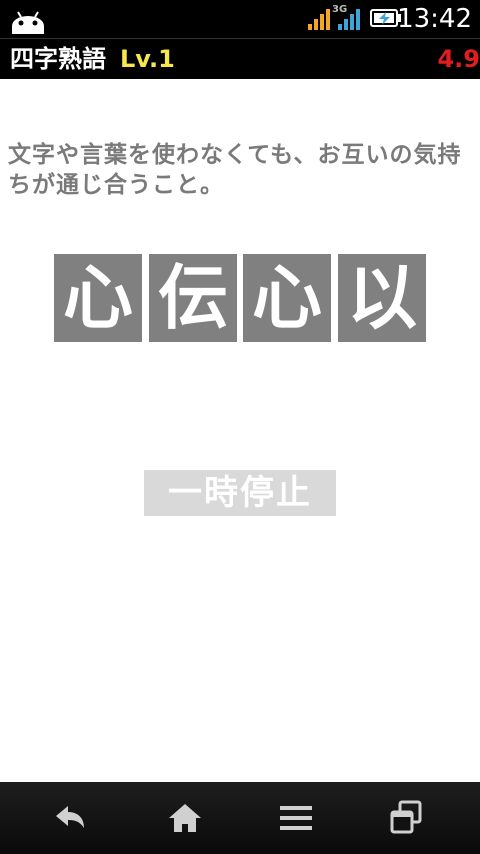 The width and height of the screenshot is (480, 854). Describe the element at coordinates (240, 818) in the screenshot. I see `nav-bar` at that location.